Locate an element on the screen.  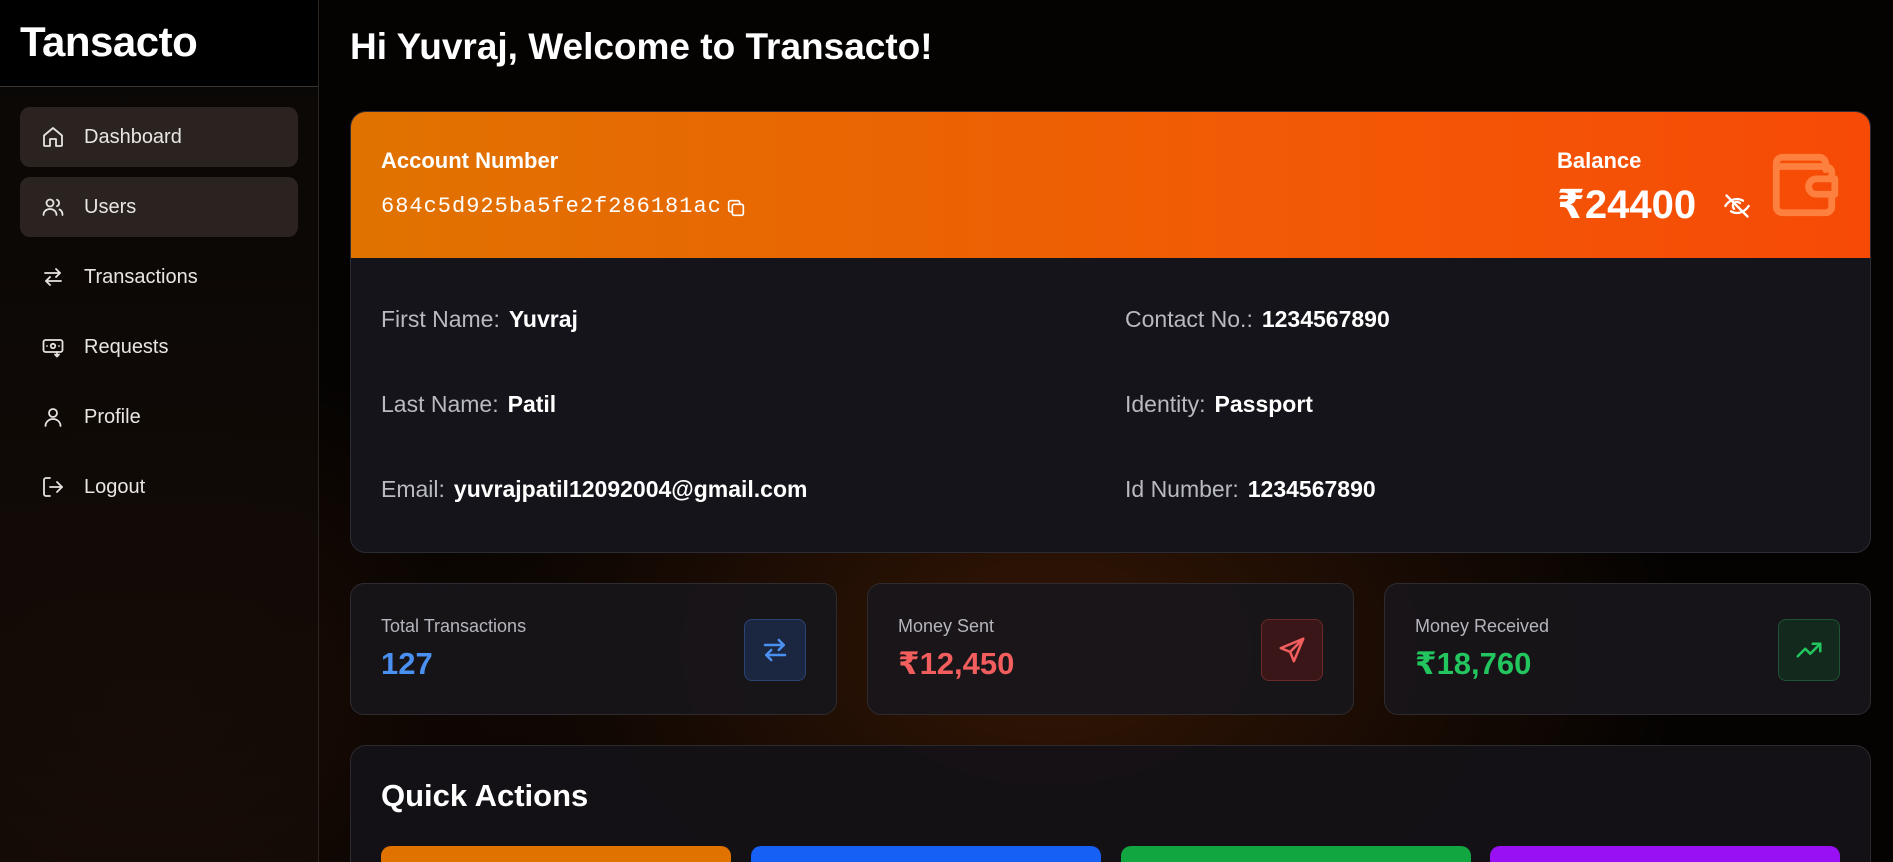
stat-money-sent: Money Sent ₹12,450 is located at coordinates (1110, 649).